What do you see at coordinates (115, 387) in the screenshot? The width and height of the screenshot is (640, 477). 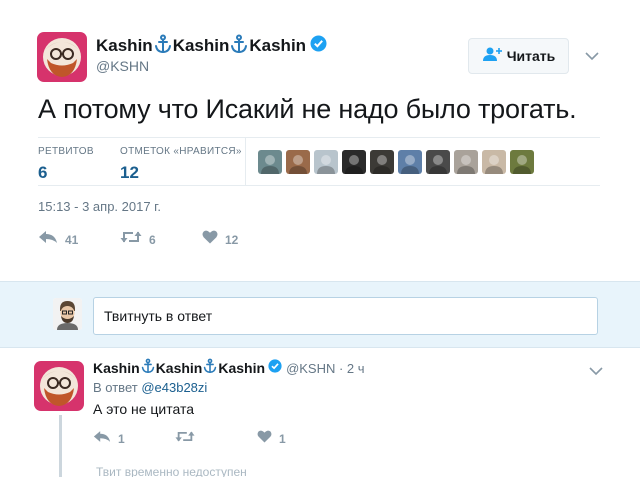 I see `reply-to-label: В ответ` at bounding box center [115, 387].